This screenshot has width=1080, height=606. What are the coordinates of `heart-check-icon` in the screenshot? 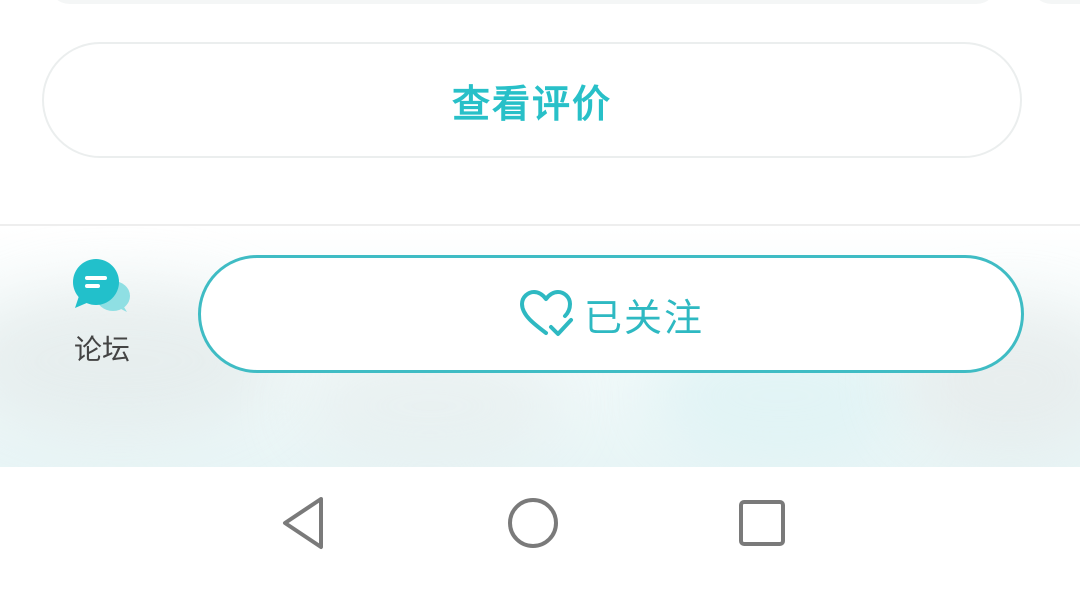 It's located at (546, 314).